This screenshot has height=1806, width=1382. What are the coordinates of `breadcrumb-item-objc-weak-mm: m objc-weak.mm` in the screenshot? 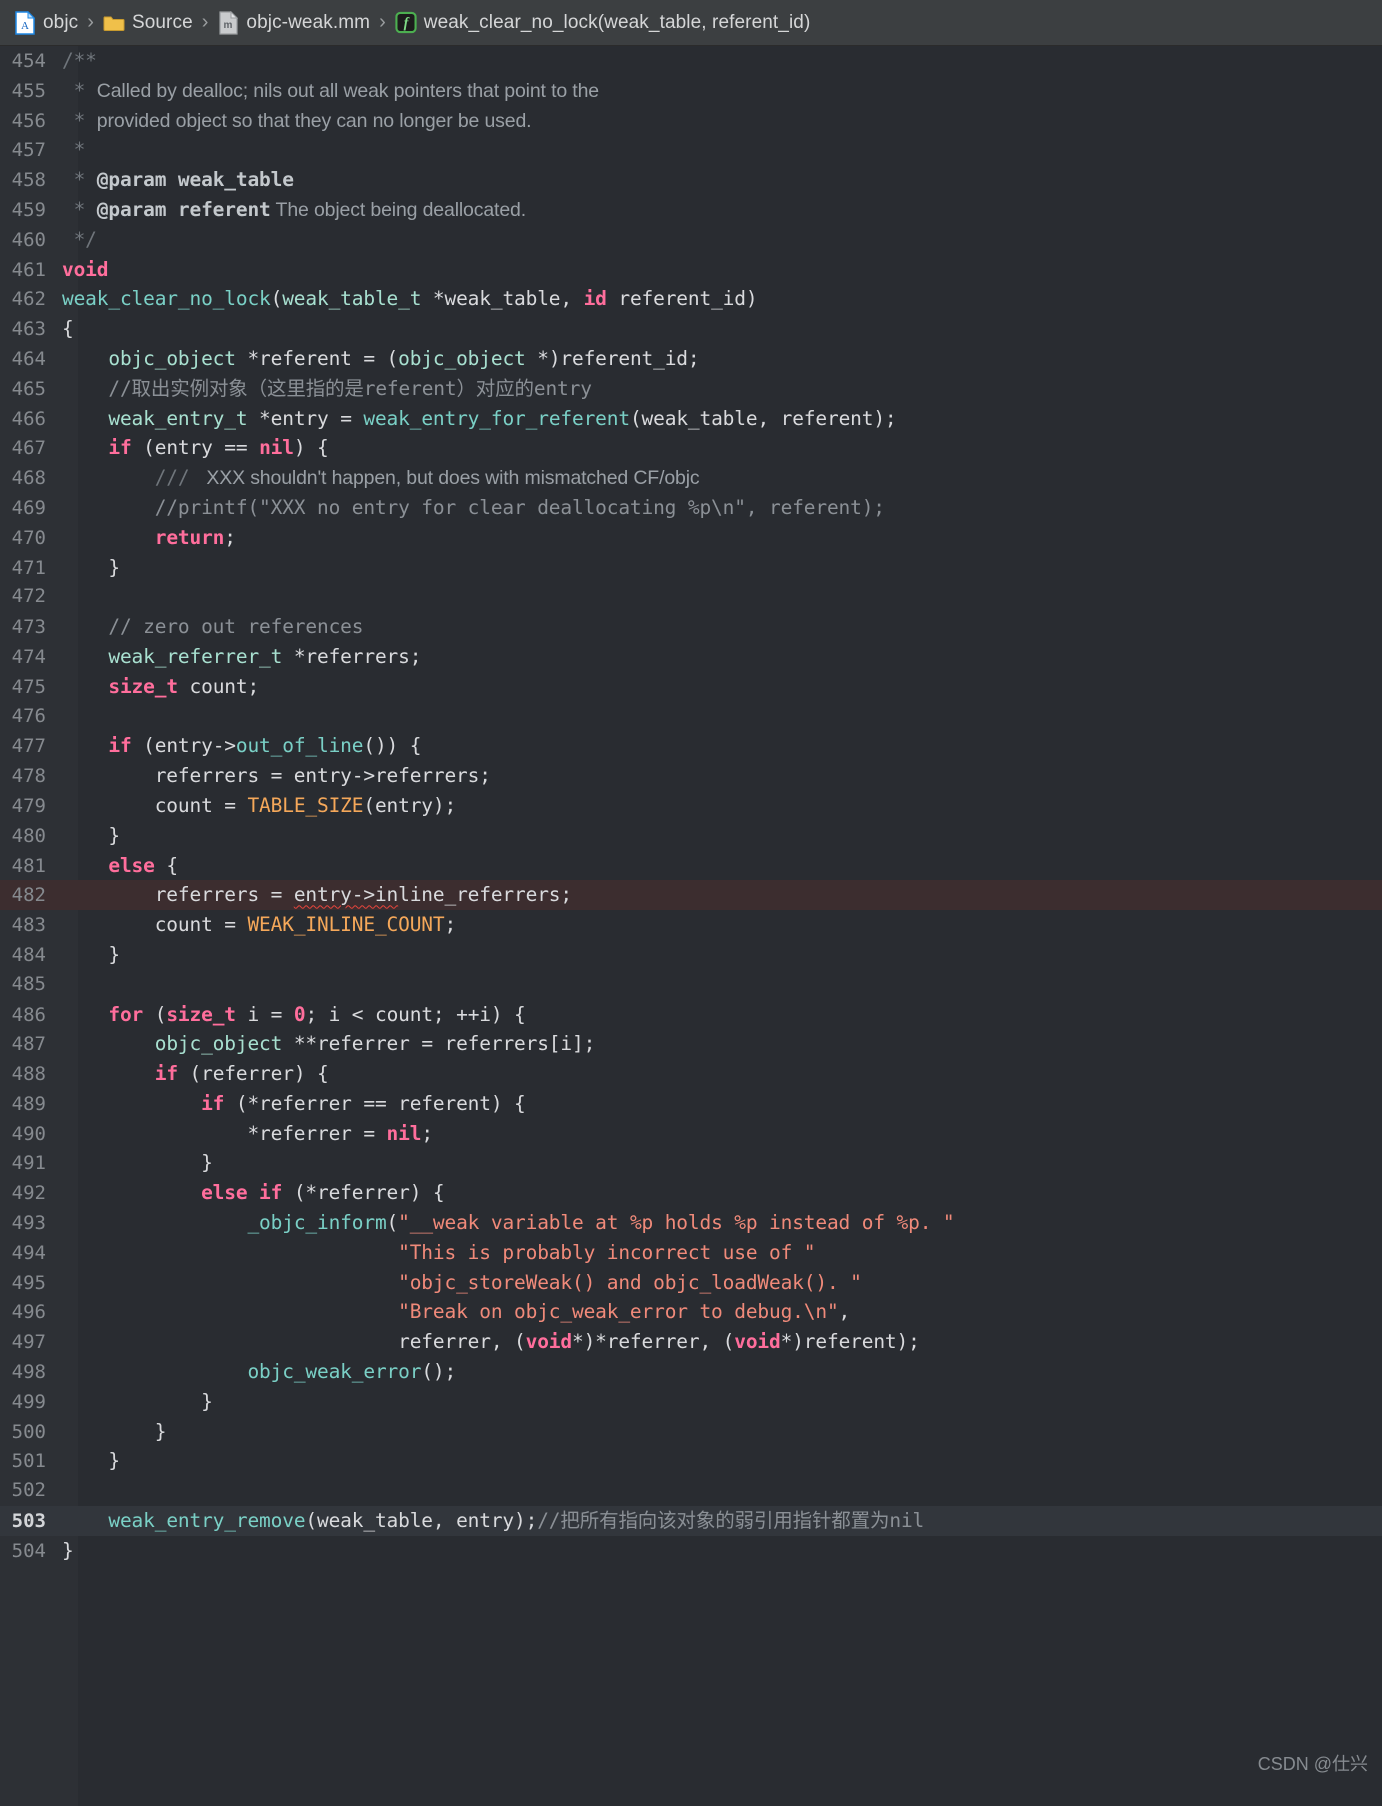 It's located at (293, 23).